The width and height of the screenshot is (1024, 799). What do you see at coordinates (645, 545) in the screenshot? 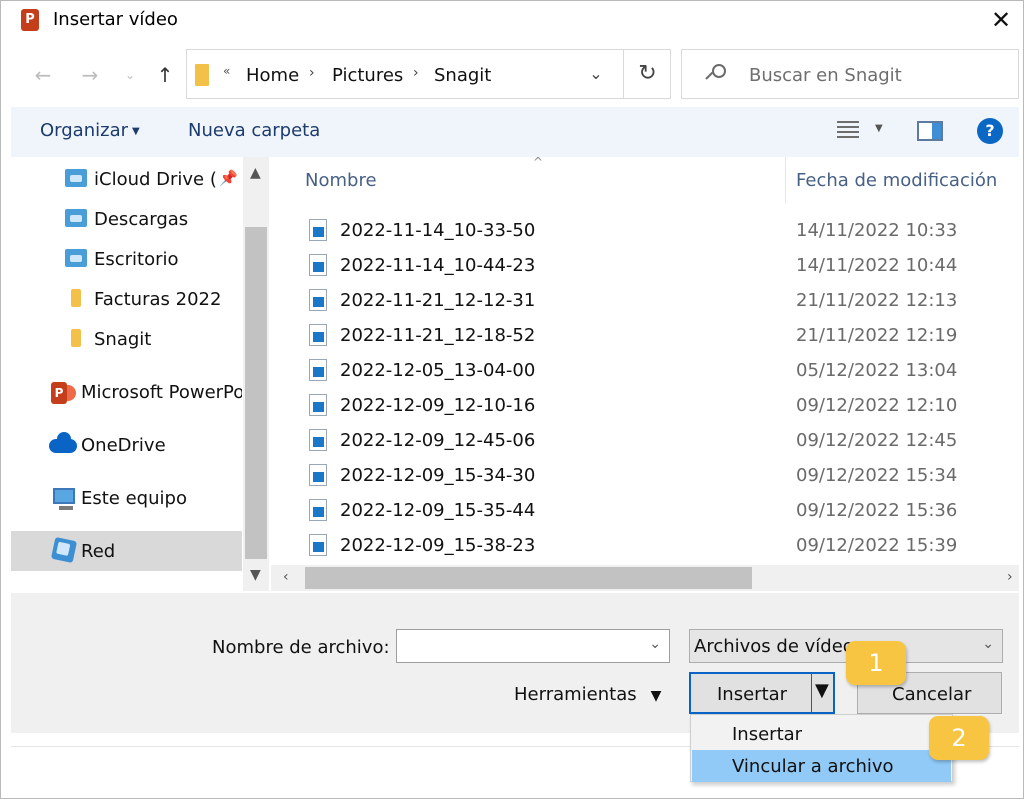
I see `file-row: 2022-12-09_15-38-23 09/12/2022 15:39` at bounding box center [645, 545].